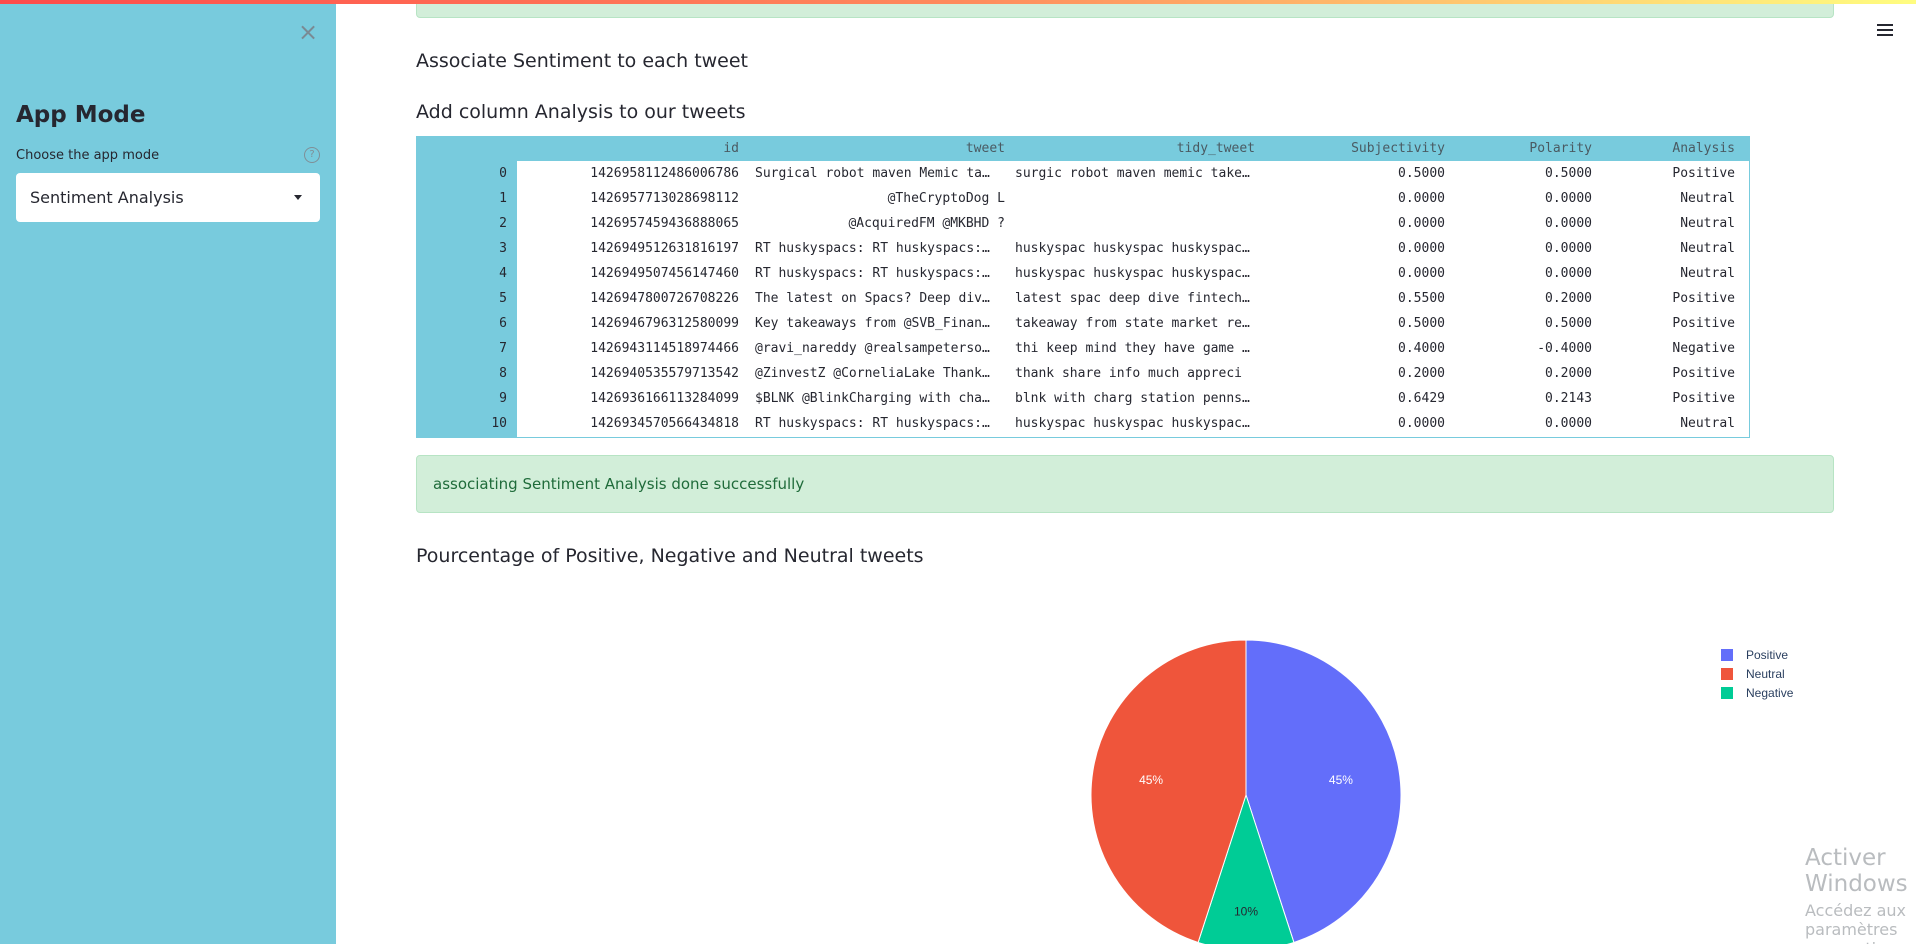  What do you see at coordinates (1355, 373) in the screenshot?
I see `table-cell-subjectivity: 0.2000` at bounding box center [1355, 373].